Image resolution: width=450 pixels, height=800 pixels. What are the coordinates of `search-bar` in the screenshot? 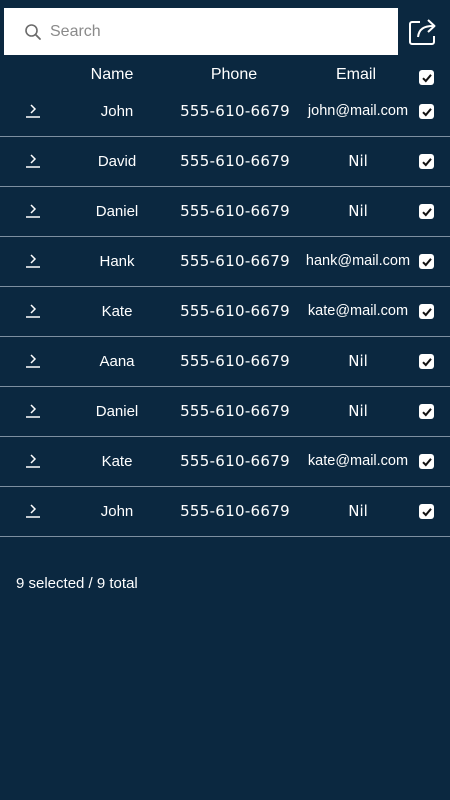 It's located at (201, 31).